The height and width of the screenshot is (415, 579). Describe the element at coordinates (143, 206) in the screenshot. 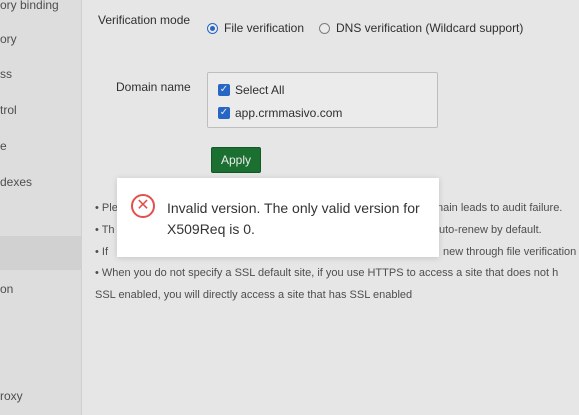

I see `error-circle-x-icon: ✕` at that location.